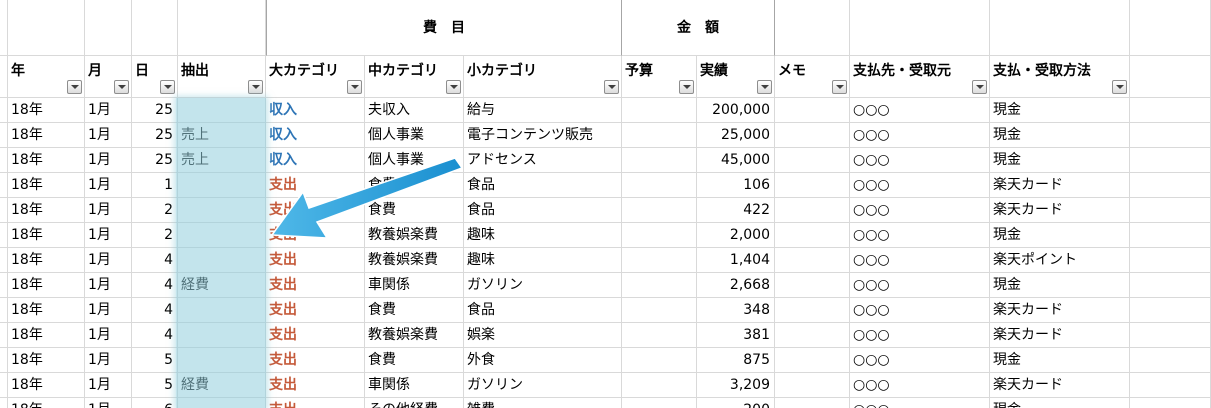 This screenshot has height=408, width=1211. Describe the element at coordinates (736, 285) in the screenshot. I see `table-cell: 2,668` at that location.